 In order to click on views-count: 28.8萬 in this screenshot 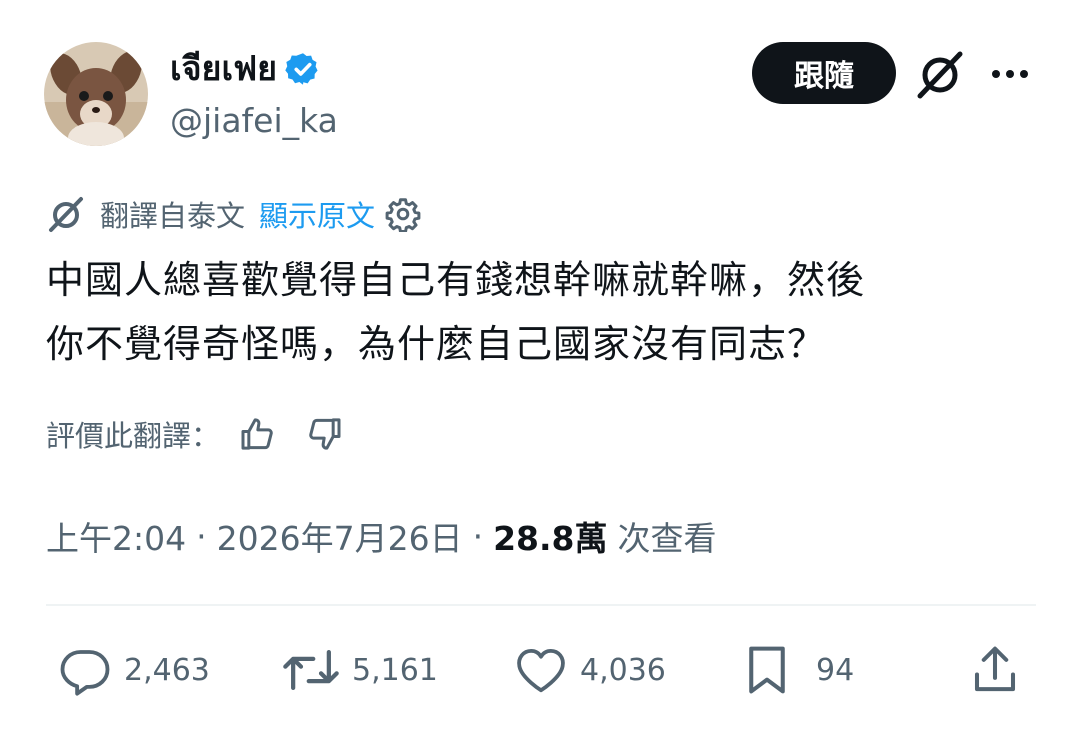, I will do `click(550, 536)`.